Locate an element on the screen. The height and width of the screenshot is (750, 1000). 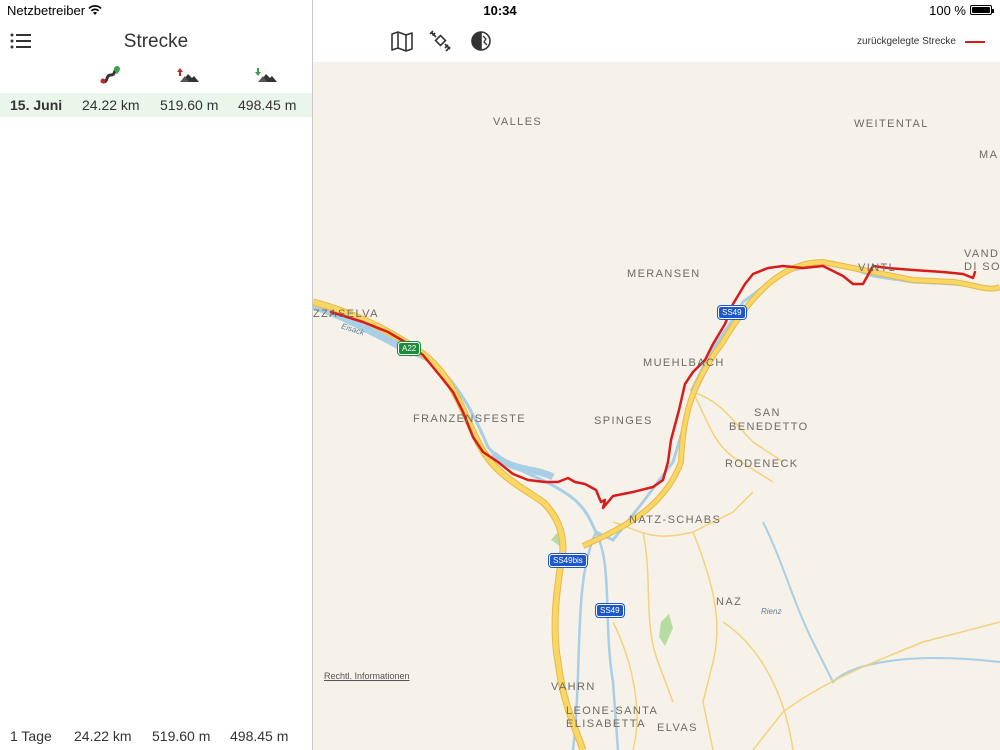
place-label: VALLES is located at coordinates (518, 122).